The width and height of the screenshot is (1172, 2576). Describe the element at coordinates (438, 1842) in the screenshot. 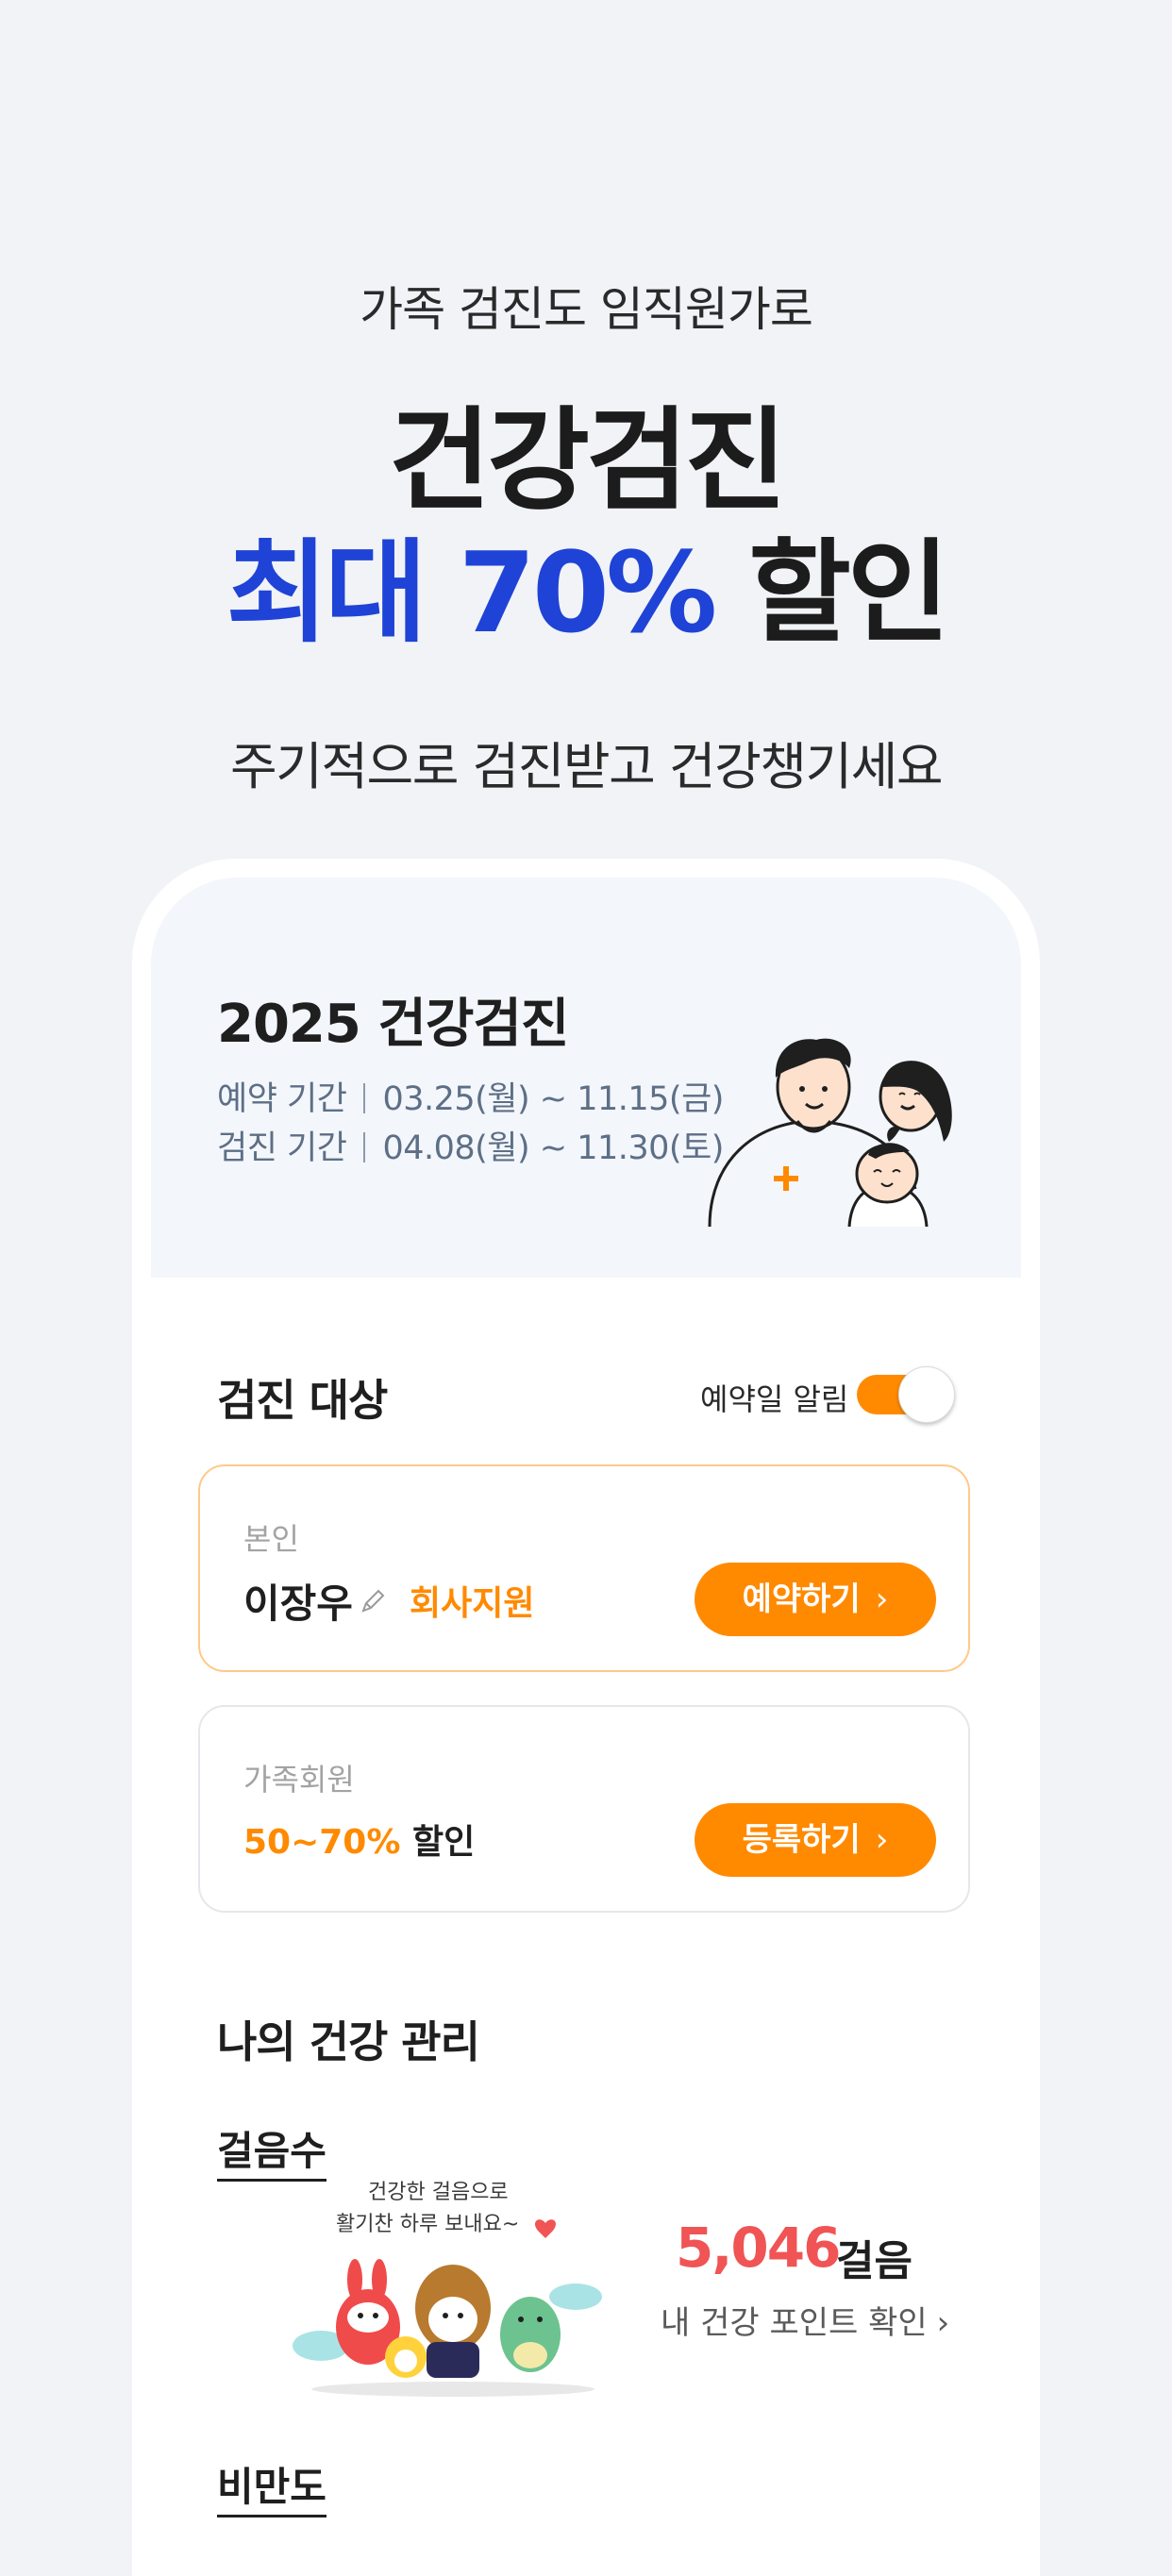

I see `family-discount-text: 할인` at that location.